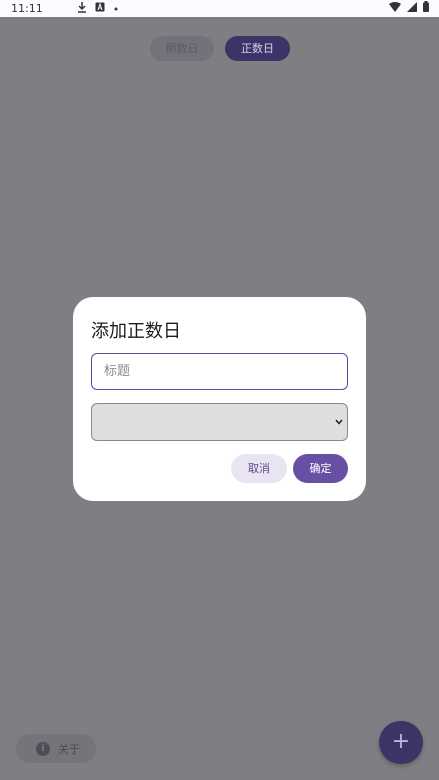 The width and height of the screenshot is (439, 780). What do you see at coordinates (27, 8) in the screenshot?
I see `status-time: 11:11` at bounding box center [27, 8].